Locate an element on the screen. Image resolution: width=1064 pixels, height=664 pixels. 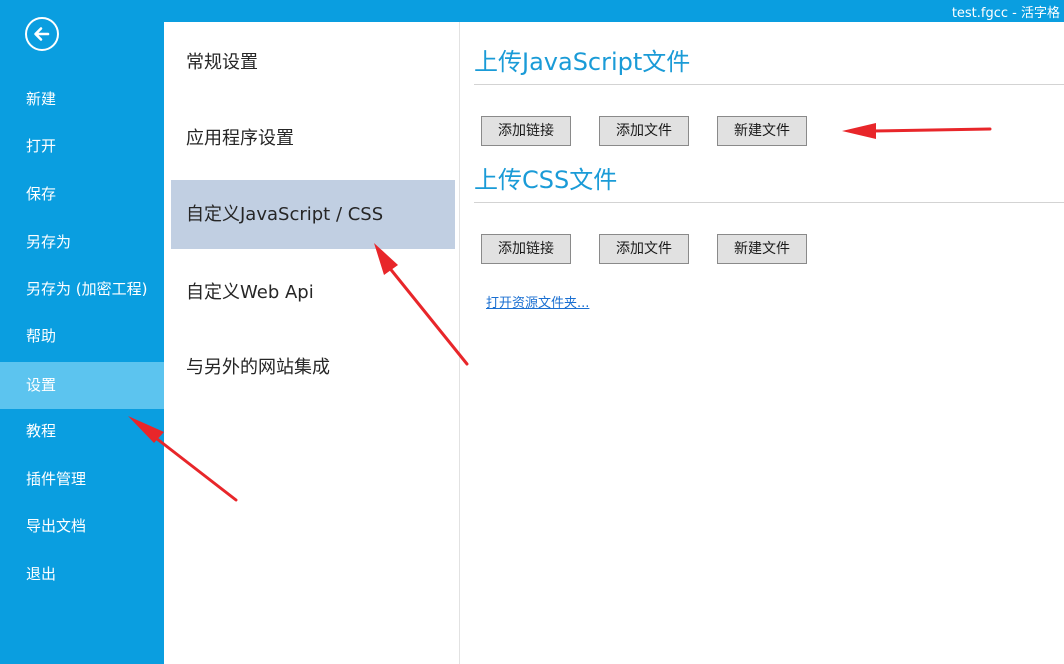
settings-nav-app: 应用程序设置 is located at coordinates (313, 138).